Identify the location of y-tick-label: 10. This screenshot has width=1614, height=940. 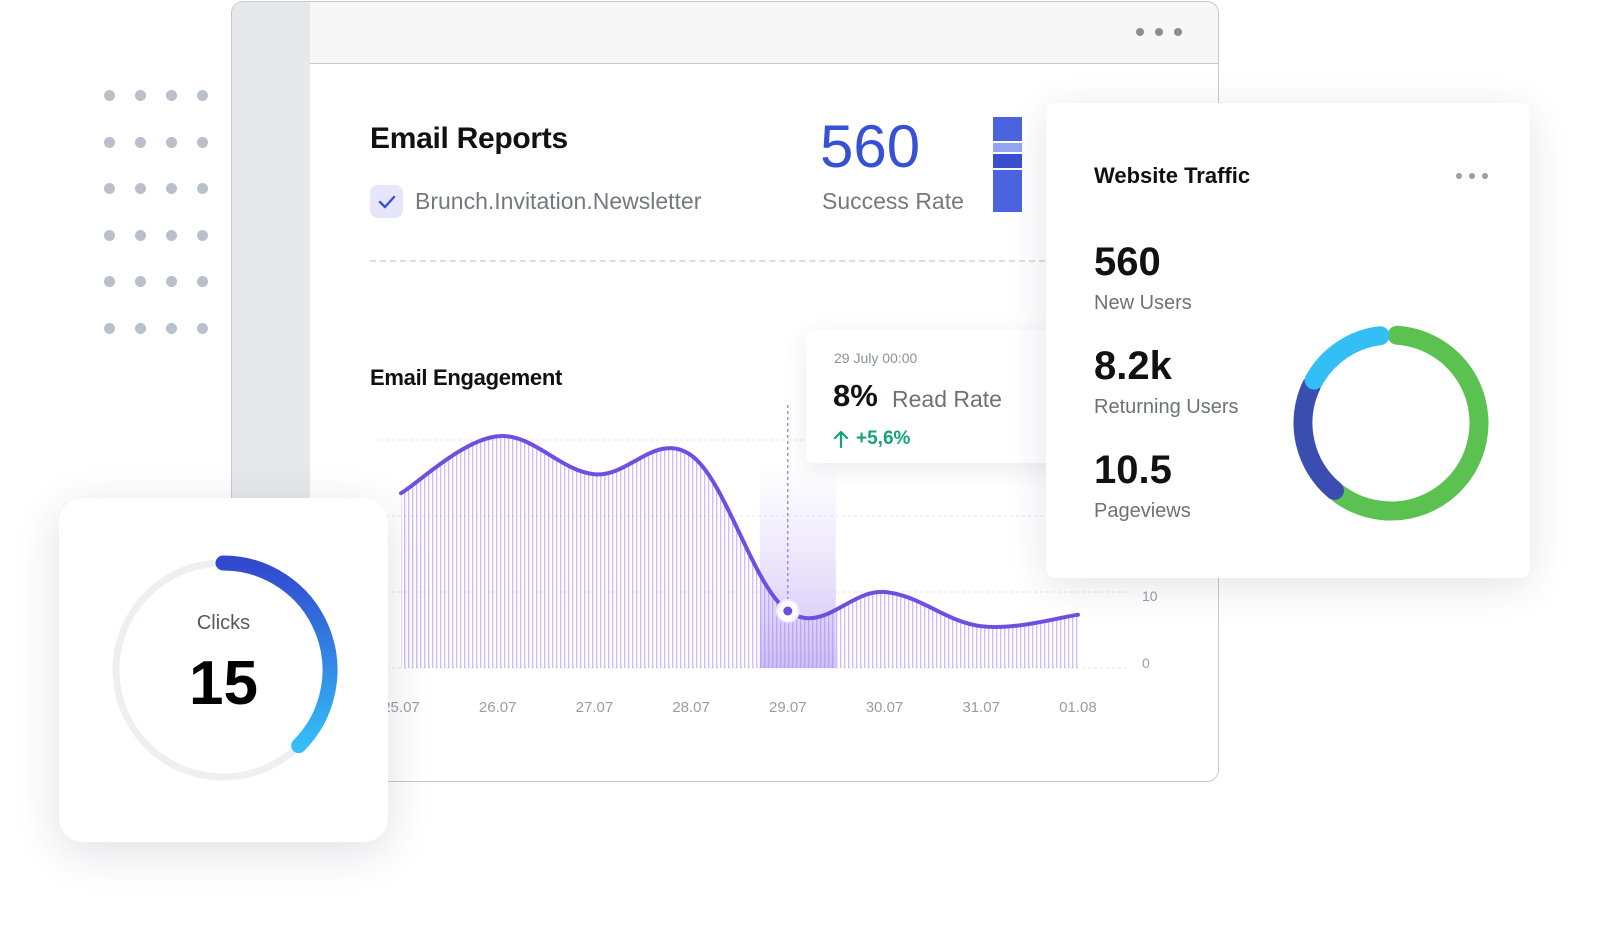
(1150, 596).